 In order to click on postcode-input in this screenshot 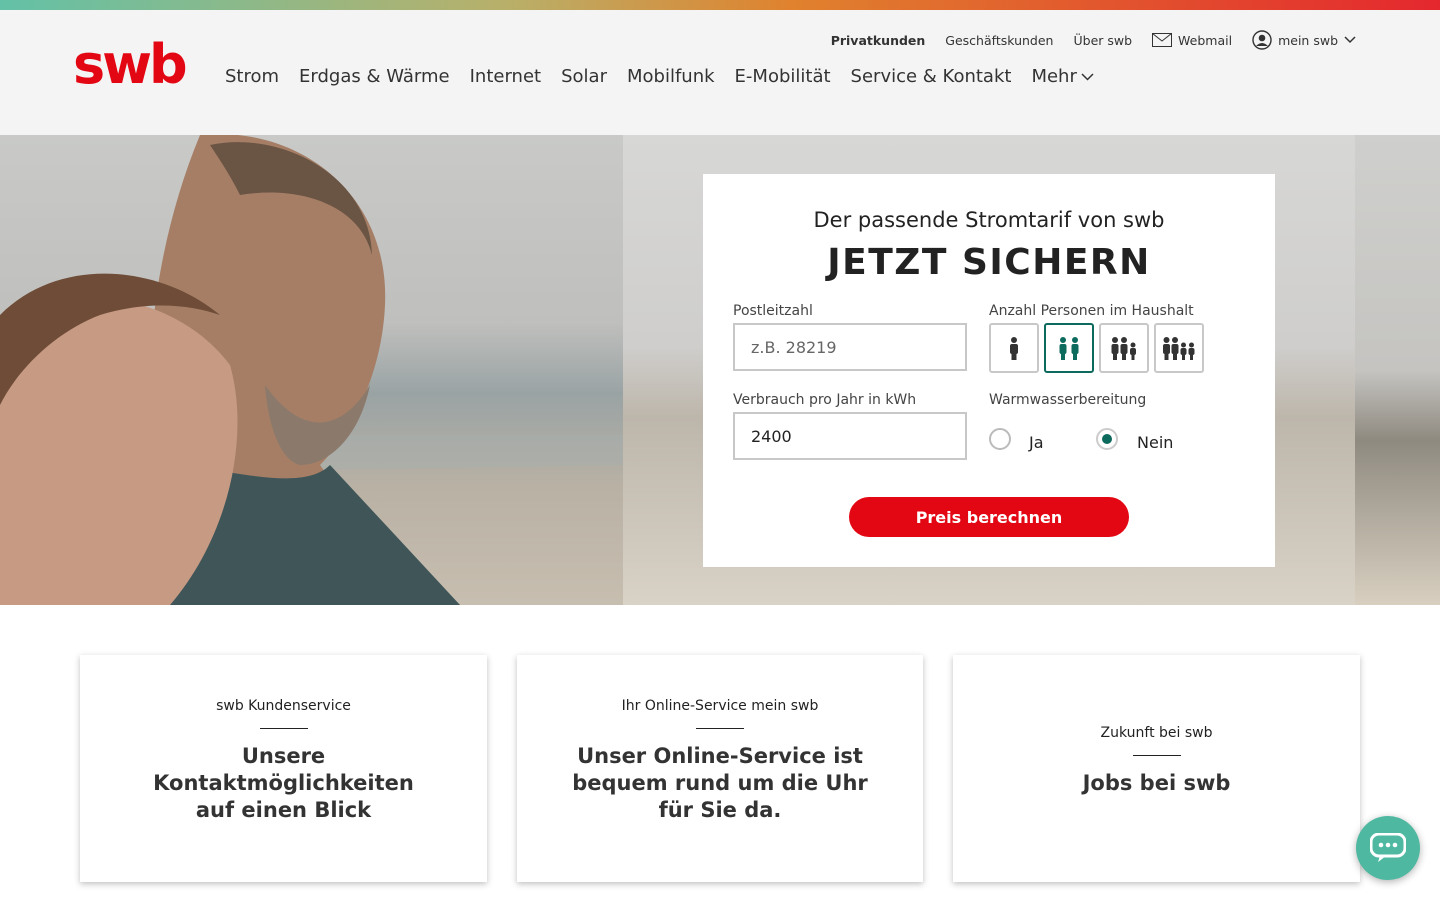, I will do `click(850, 347)`.